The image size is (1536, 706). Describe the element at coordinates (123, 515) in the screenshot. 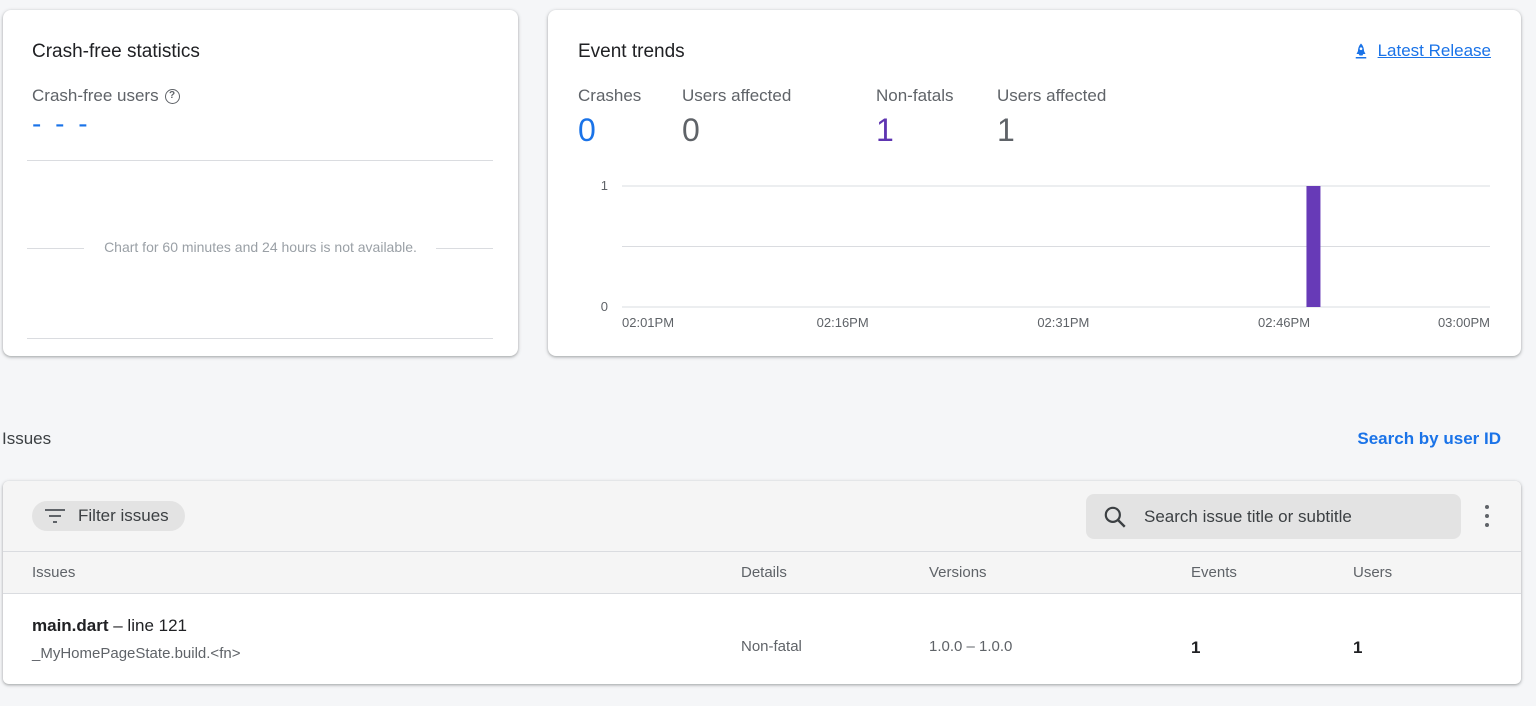

I see `filter-issues-label: Filter issues` at that location.